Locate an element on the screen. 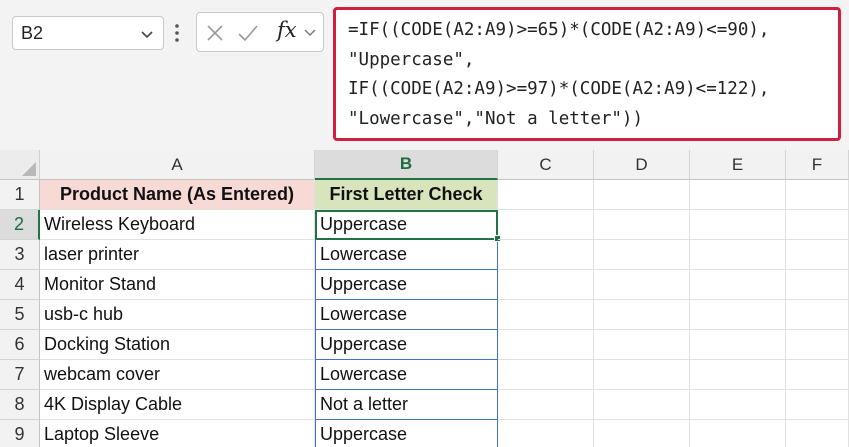 This screenshot has height=447, width=849. column-header-b: B is located at coordinates (406, 165).